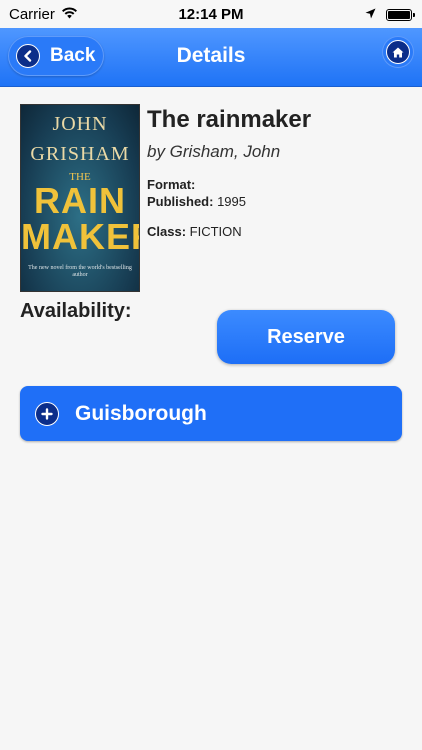  I want to click on page-title: Details, so click(211, 55).